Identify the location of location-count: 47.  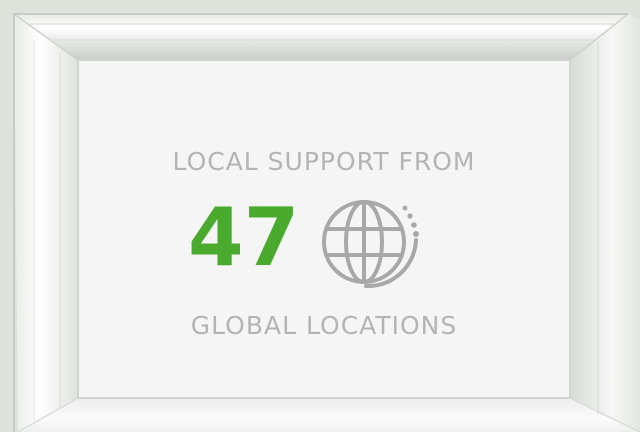
(244, 237).